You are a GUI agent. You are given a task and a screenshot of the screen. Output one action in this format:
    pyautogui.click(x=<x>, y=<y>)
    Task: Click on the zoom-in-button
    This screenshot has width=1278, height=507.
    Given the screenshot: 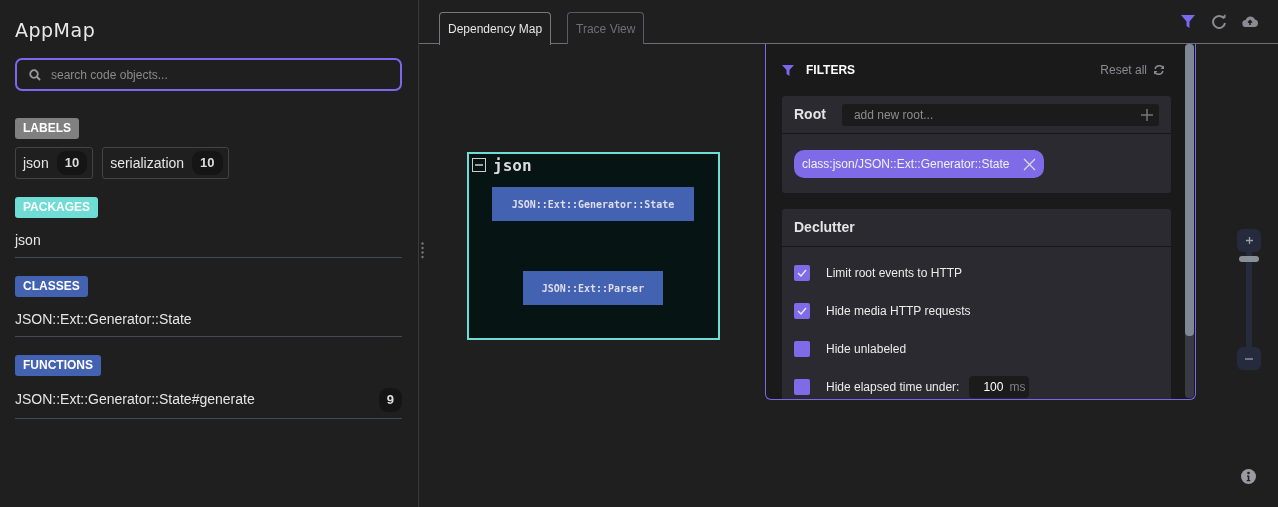 What is the action you would take?
    pyautogui.click(x=1249, y=240)
    